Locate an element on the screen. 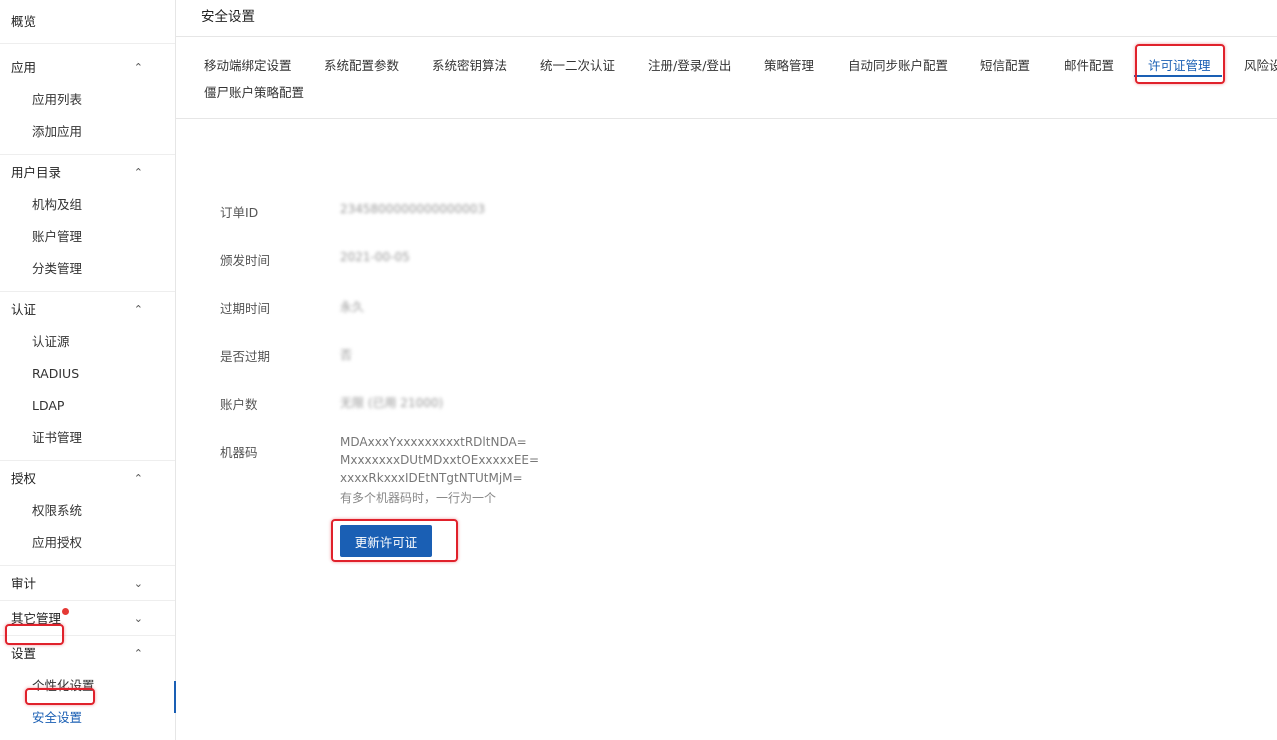 This screenshot has height=740, width=1277. sidebar-item-auth-source: 认证源 is located at coordinates (87, 342).